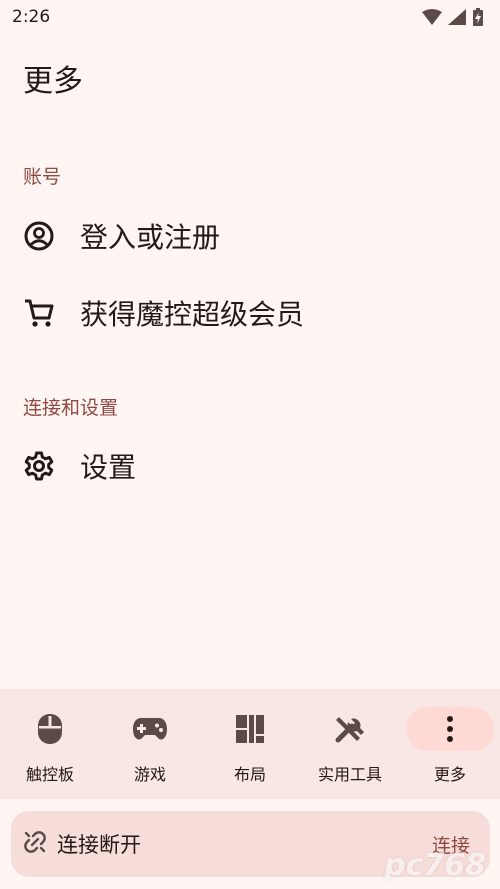 This screenshot has width=500, height=889. I want to click on tools-icon, so click(350, 729).